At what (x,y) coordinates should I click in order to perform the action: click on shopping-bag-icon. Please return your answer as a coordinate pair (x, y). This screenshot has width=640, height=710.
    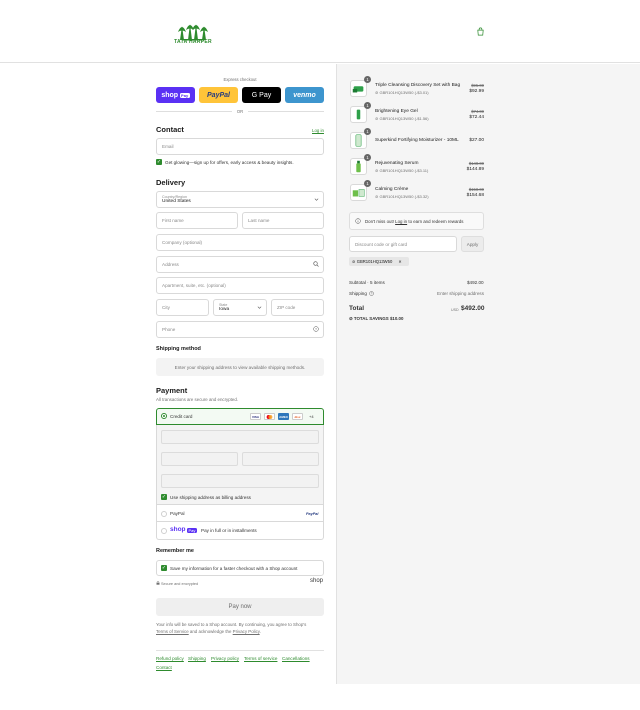
    Looking at the image, I should click on (480, 31).